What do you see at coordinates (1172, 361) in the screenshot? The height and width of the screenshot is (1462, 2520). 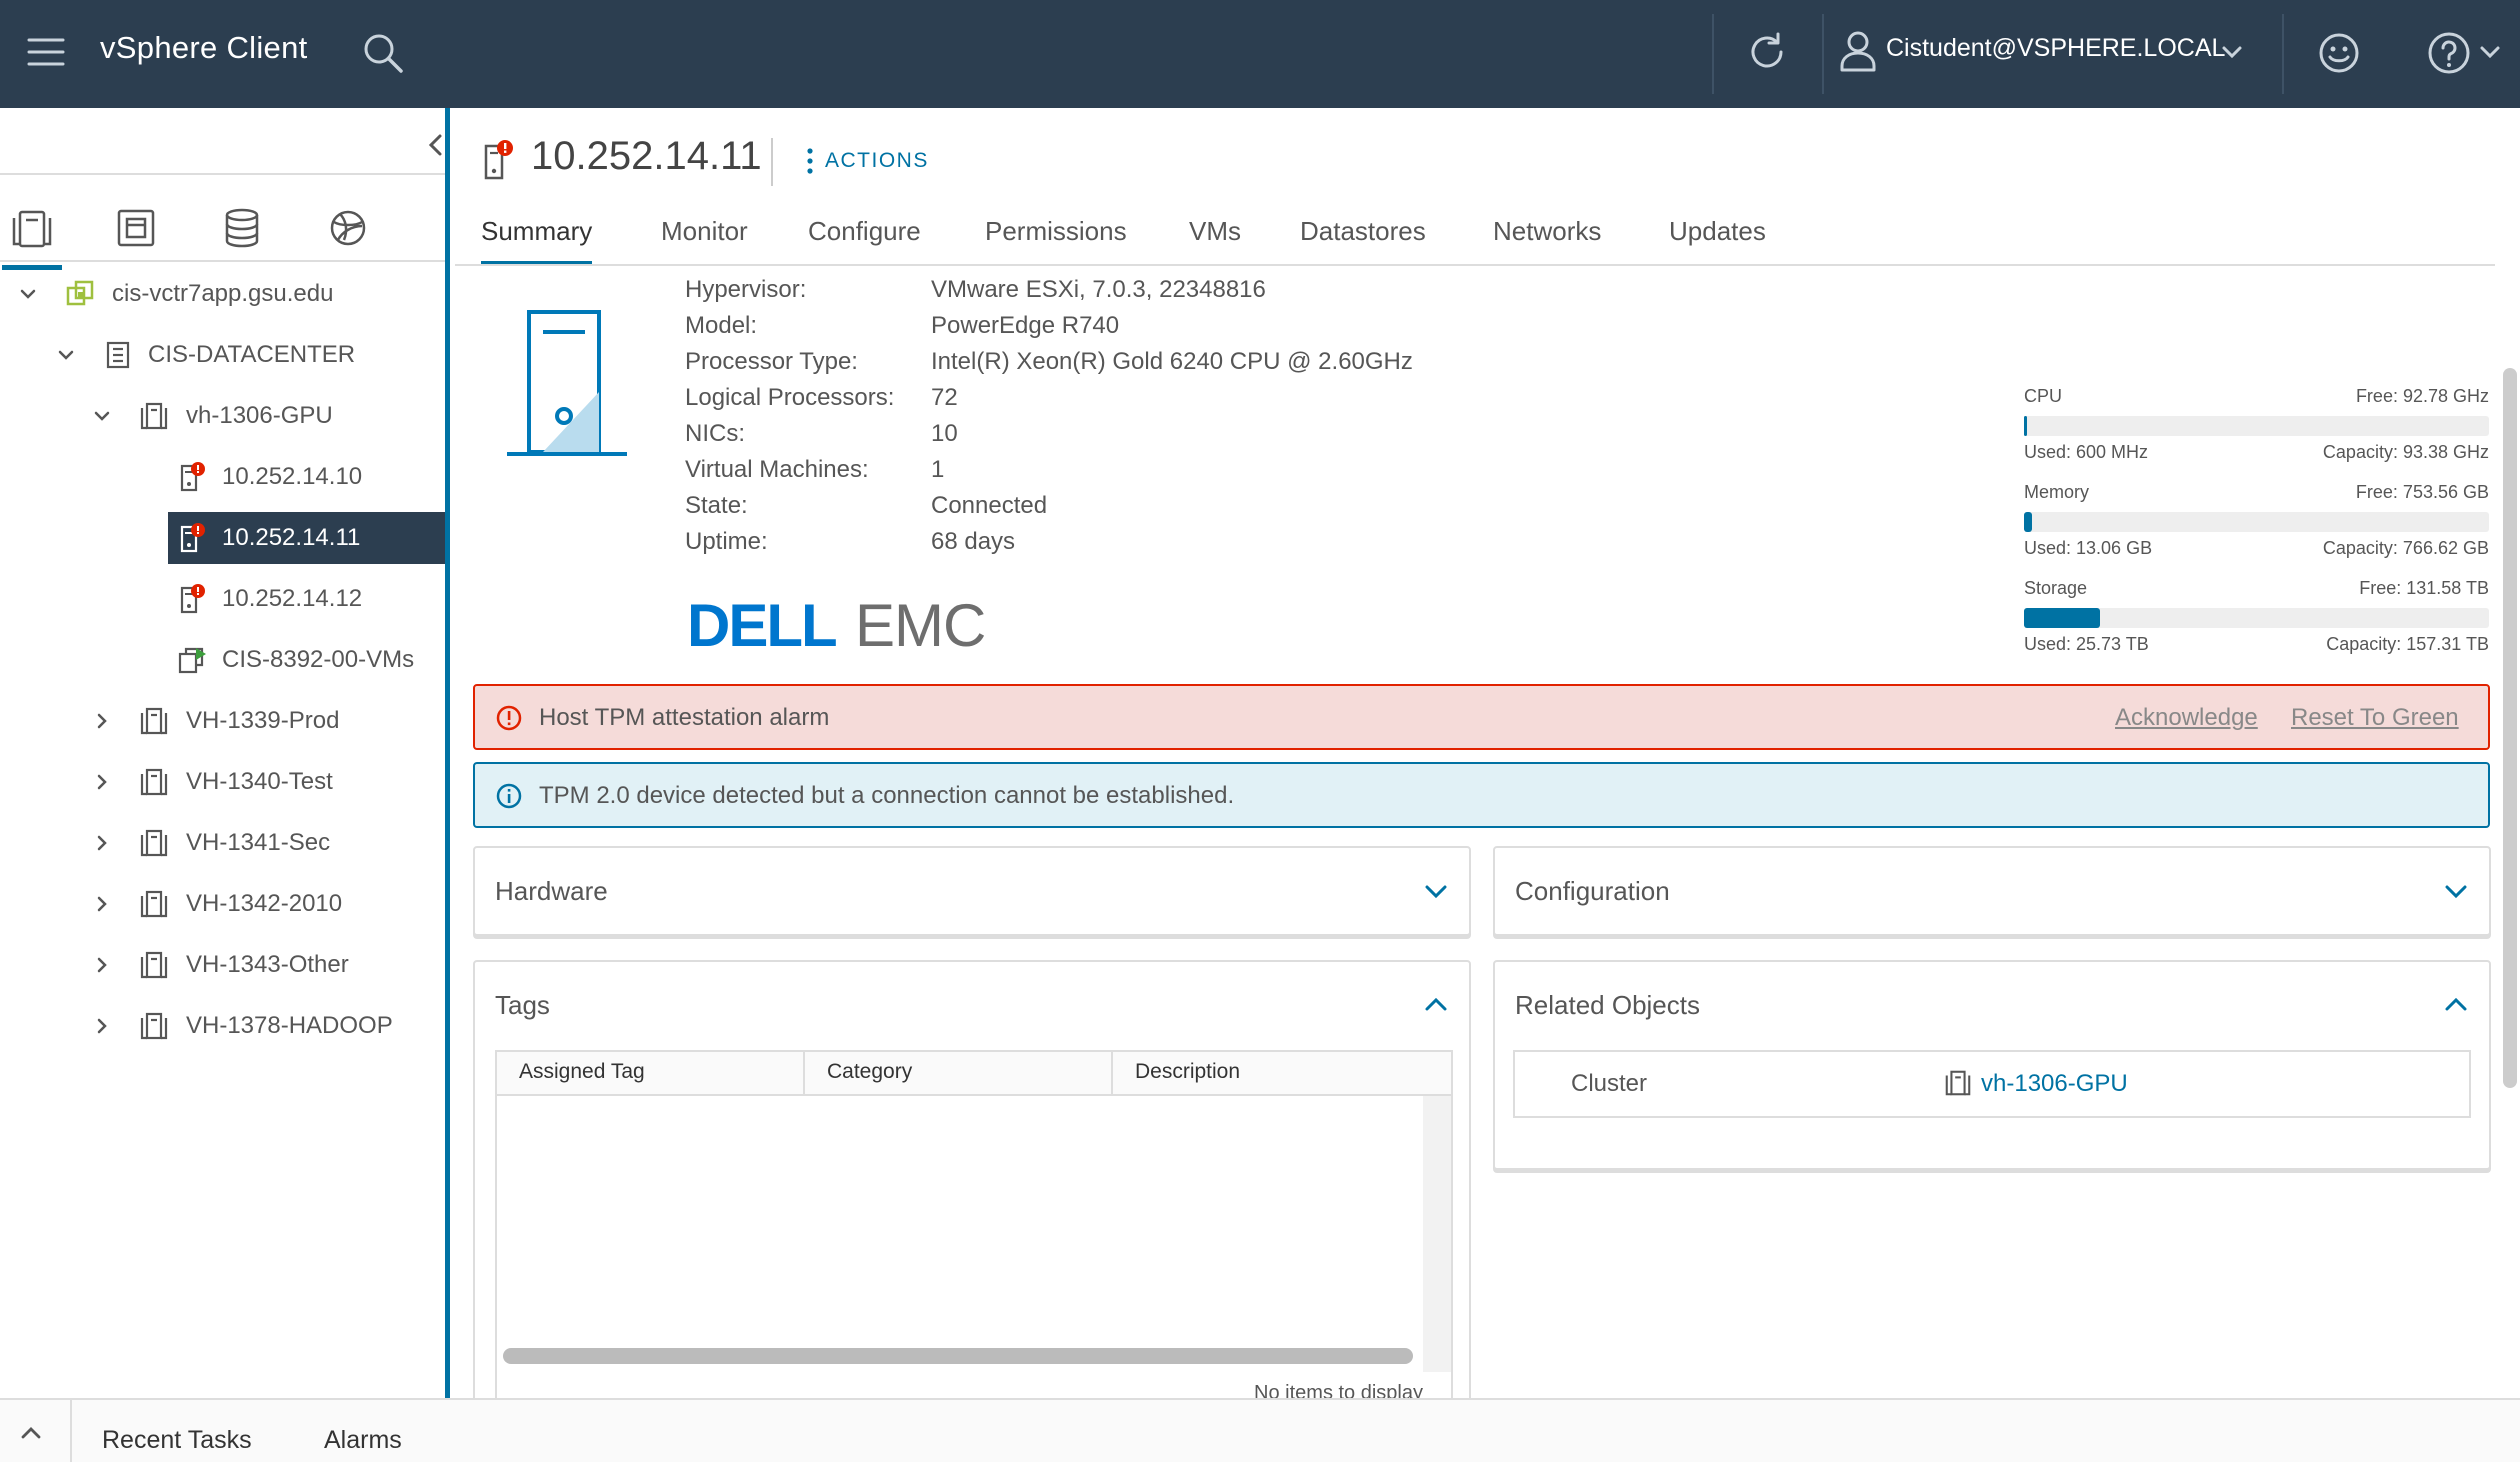 I see `property-value: Intel(R) Xeon(R) Gold 6240 CPU @ 2.60GHz` at bounding box center [1172, 361].